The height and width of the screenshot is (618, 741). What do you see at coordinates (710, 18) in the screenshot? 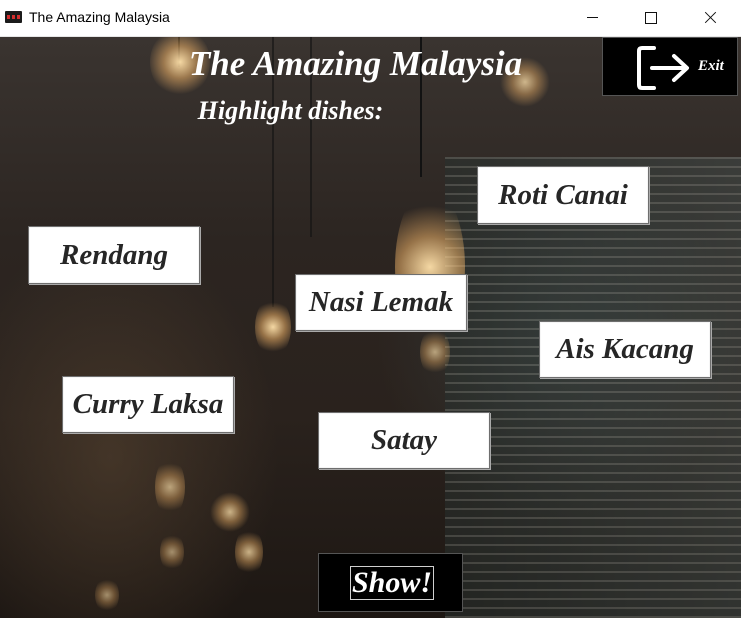
I see `close-button` at bounding box center [710, 18].